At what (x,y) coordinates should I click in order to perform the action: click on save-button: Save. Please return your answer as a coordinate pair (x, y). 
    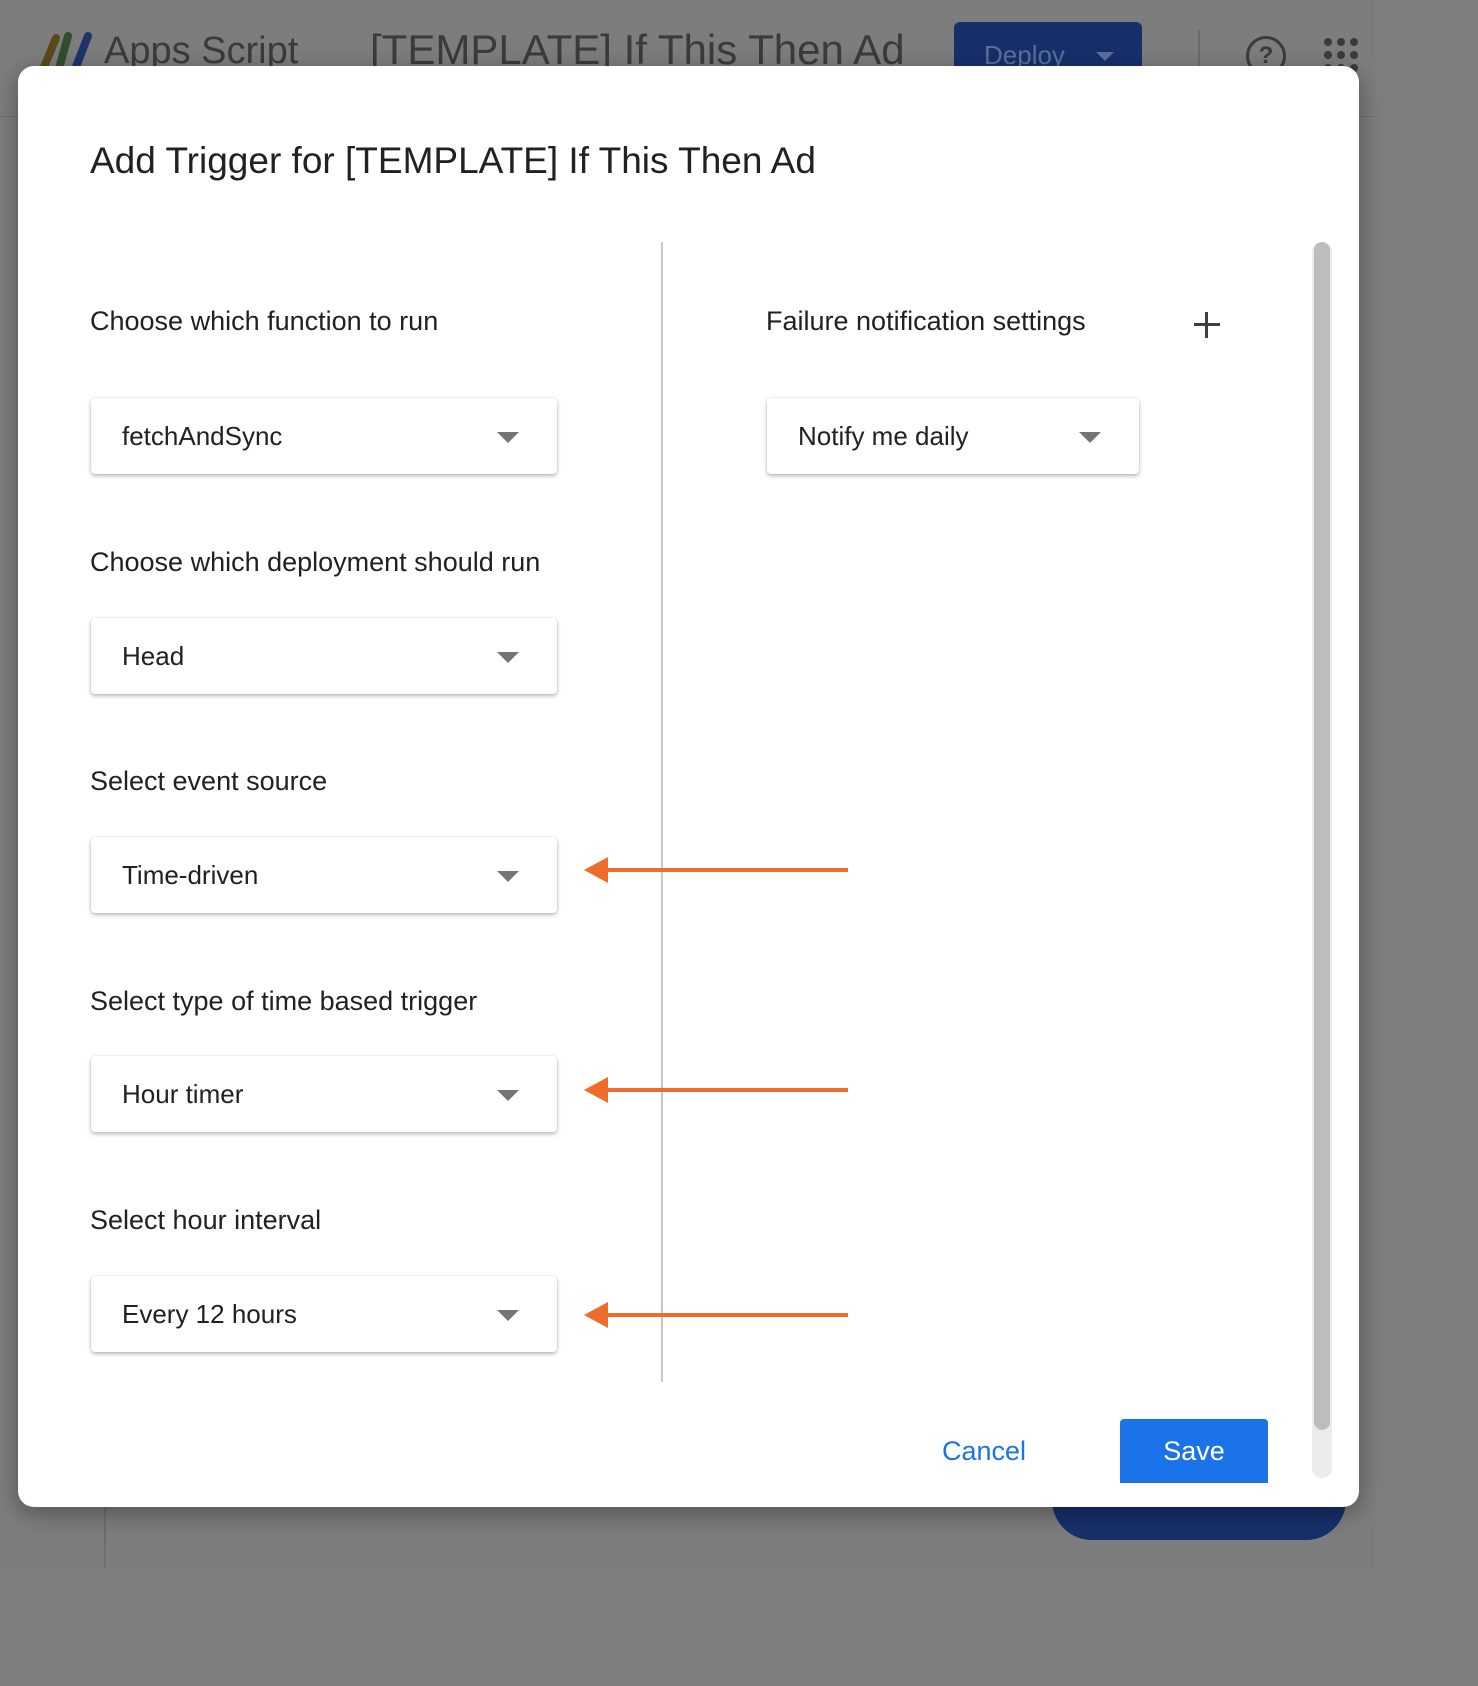
    Looking at the image, I should click on (1194, 1451).